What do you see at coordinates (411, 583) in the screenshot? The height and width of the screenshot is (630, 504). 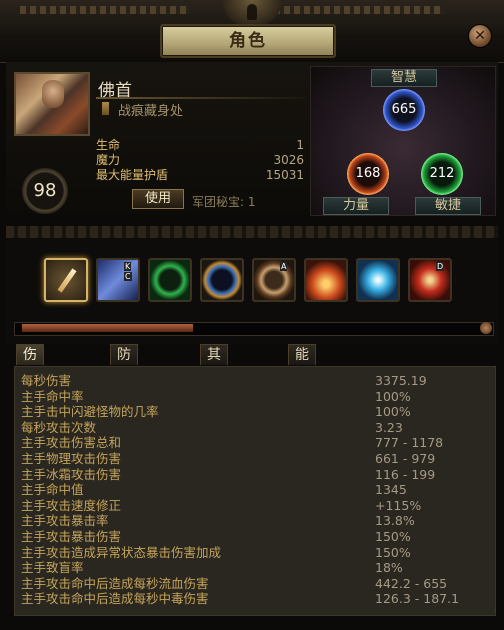 I see `stat-value: 442.2 - 655` at bounding box center [411, 583].